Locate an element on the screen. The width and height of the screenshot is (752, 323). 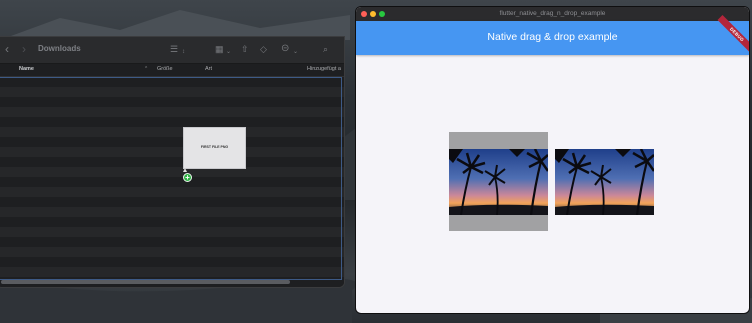
back-chevron-icon: ‹ is located at coordinates (7, 49).